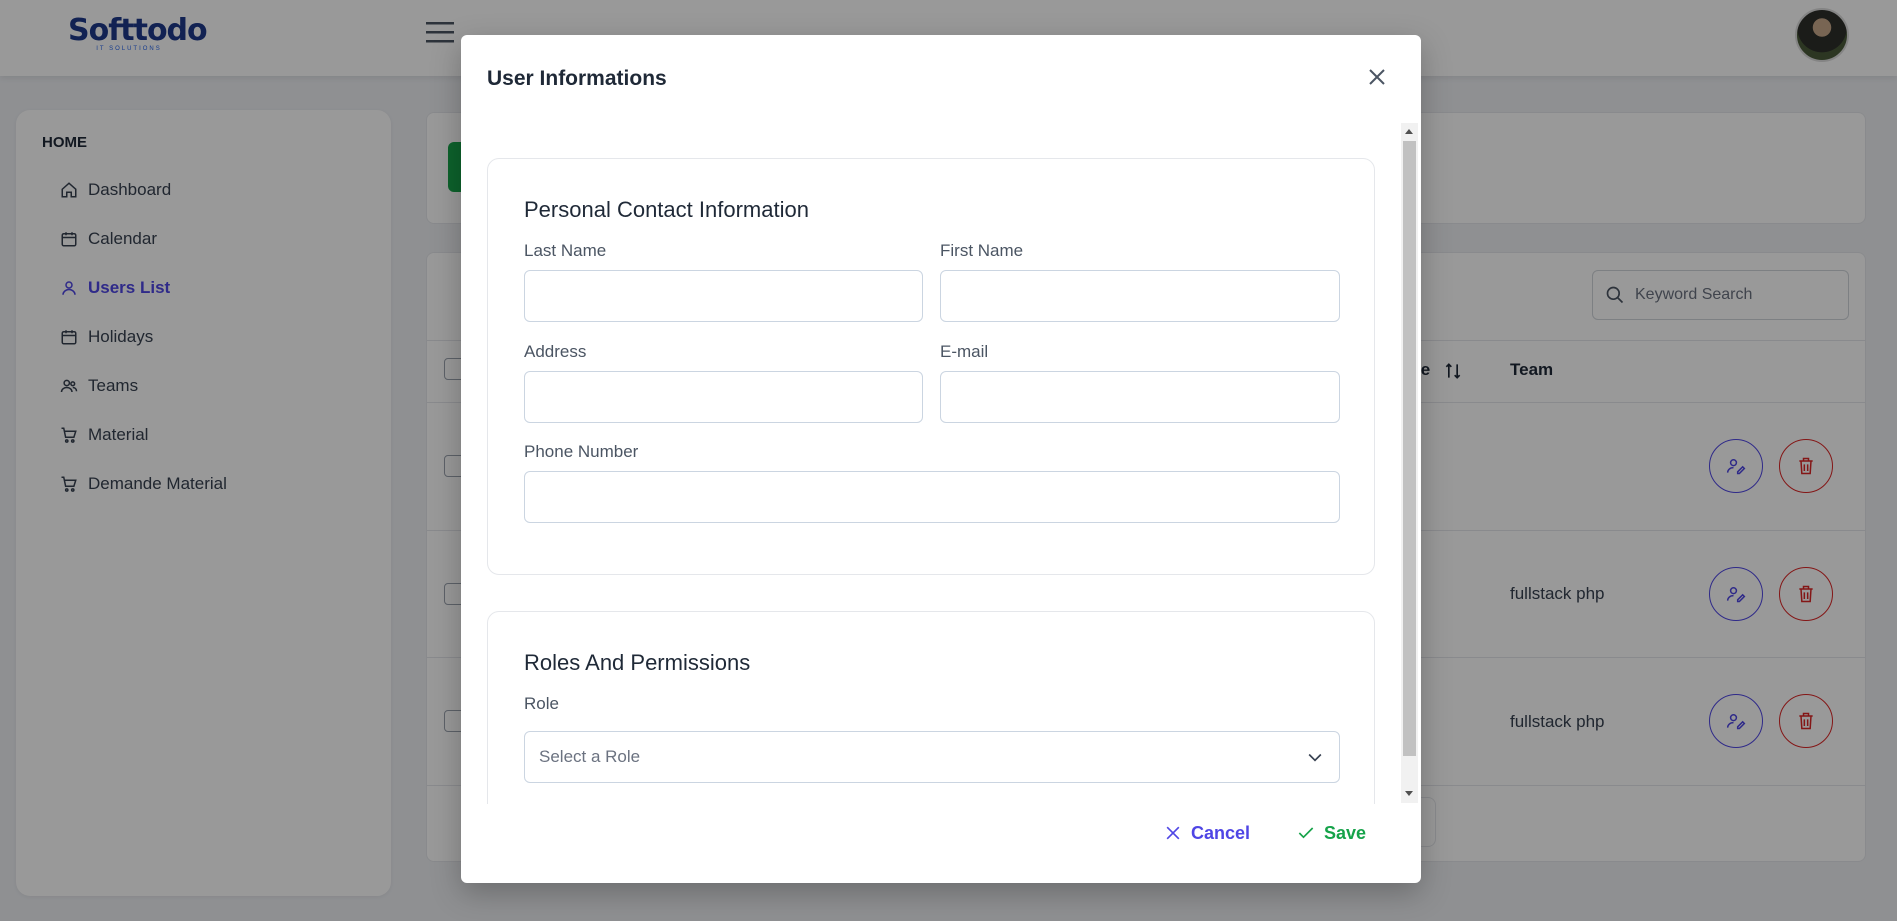 The height and width of the screenshot is (921, 1897). Describe the element at coordinates (565, 250) in the screenshot. I see `last-name-label: Last Name` at that location.